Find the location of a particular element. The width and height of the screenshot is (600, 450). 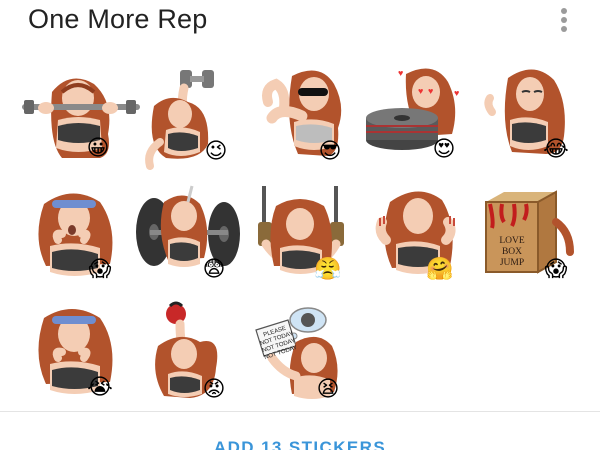

box-label-line-3: JUMP is located at coordinates (512, 263).